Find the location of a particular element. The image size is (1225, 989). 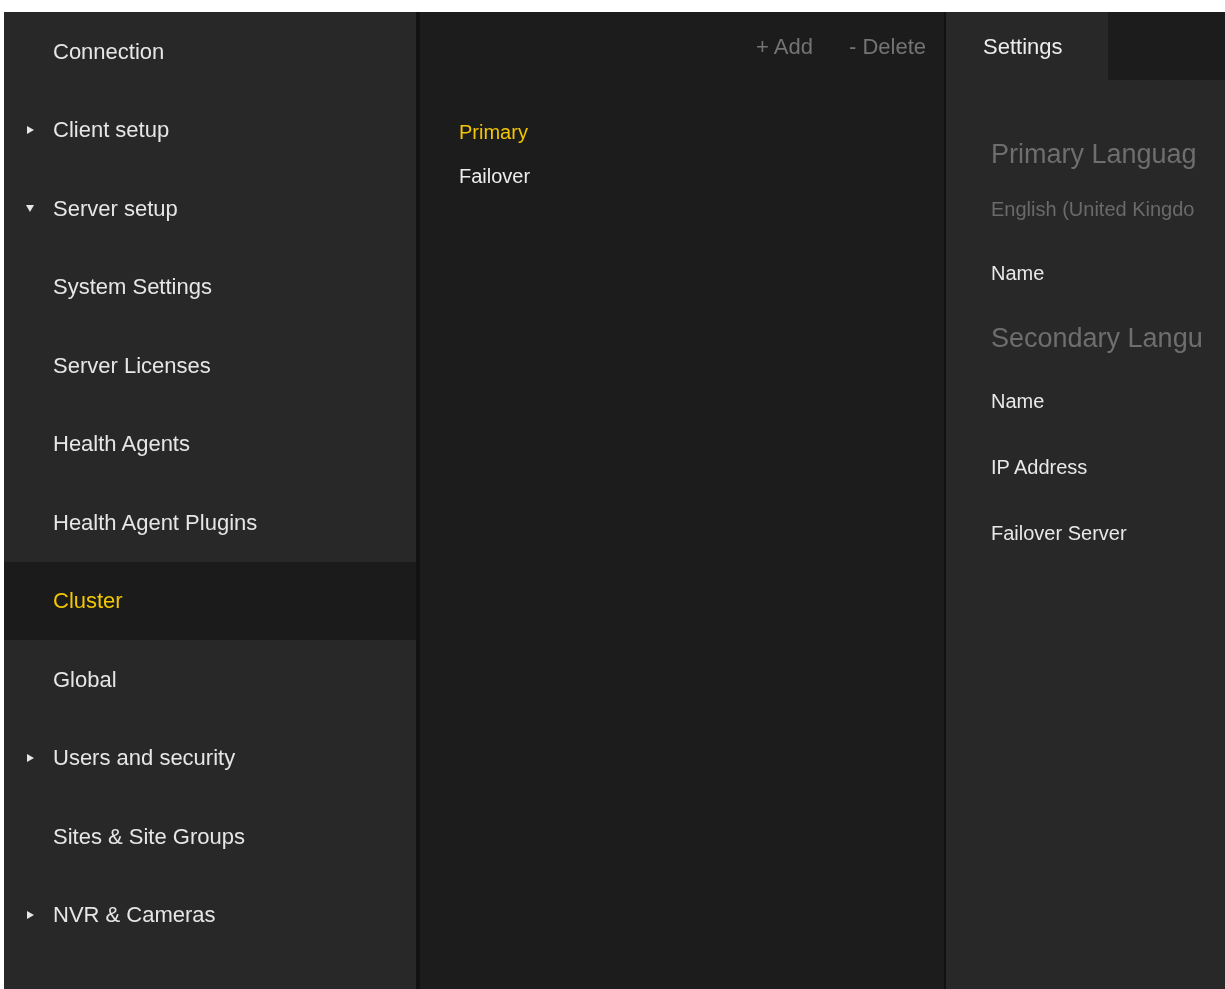

sidebar-item: Client setup is located at coordinates (210, 129).